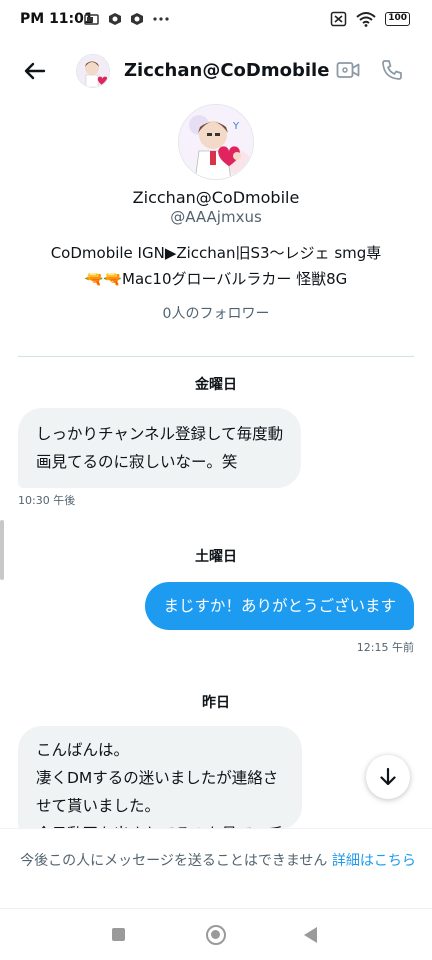  I want to click on profile-bio-line: CoDmobile IGN▶Zicchan旧S3〜レジェ smg専, so click(216, 253).